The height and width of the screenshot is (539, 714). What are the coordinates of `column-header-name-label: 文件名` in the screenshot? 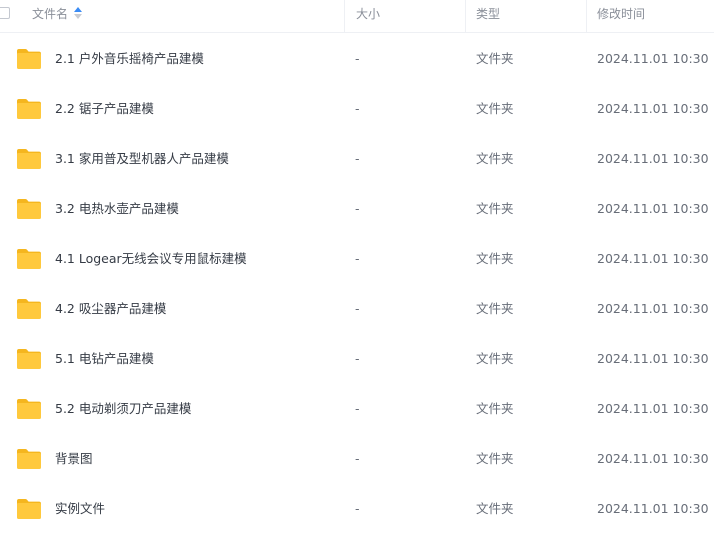 It's located at (50, 14).